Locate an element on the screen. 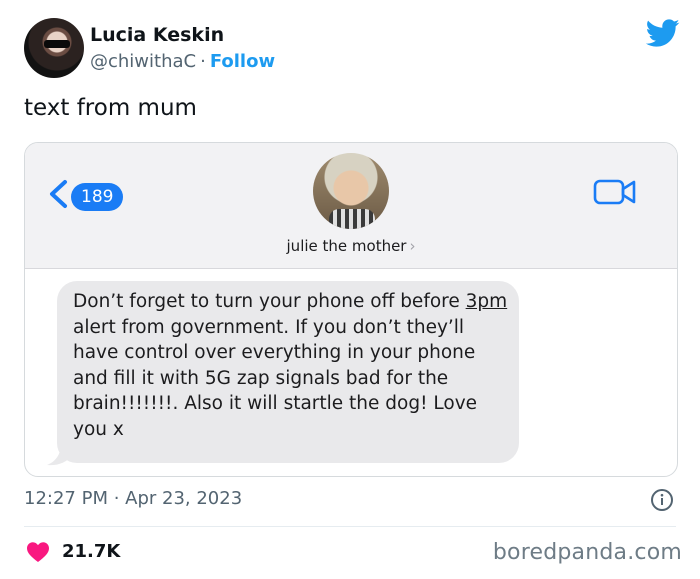 The width and height of the screenshot is (700, 579). tweet-text: text from mum is located at coordinates (110, 108).